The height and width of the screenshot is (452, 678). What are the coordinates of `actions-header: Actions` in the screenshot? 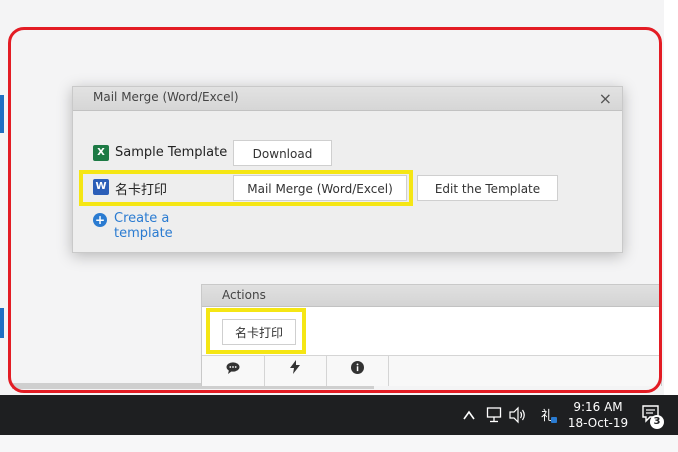 It's located at (431, 296).